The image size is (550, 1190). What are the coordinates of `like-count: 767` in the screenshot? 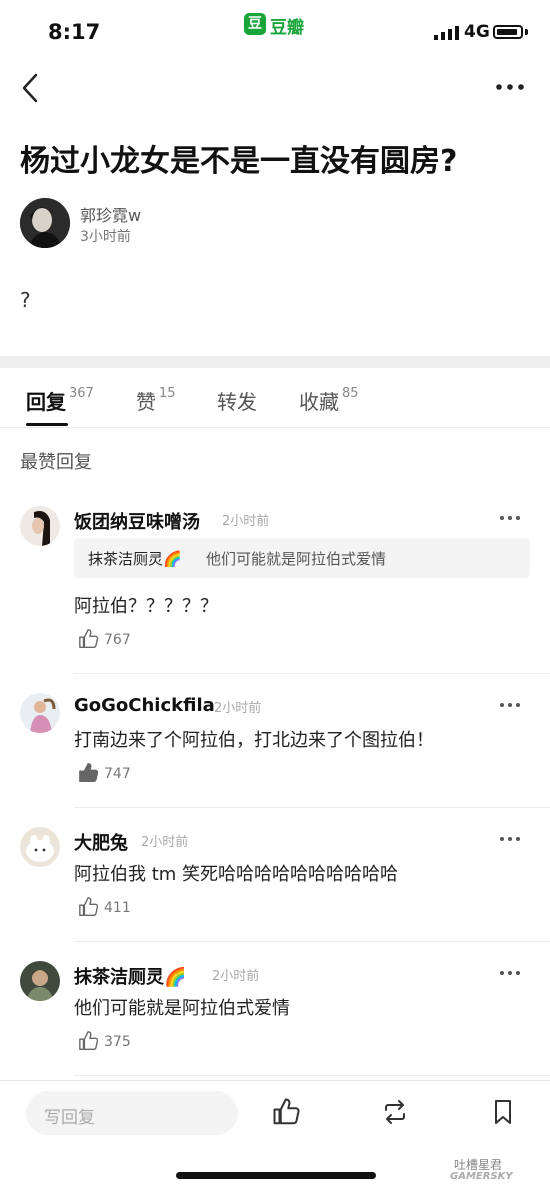 It's located at (117, 640).